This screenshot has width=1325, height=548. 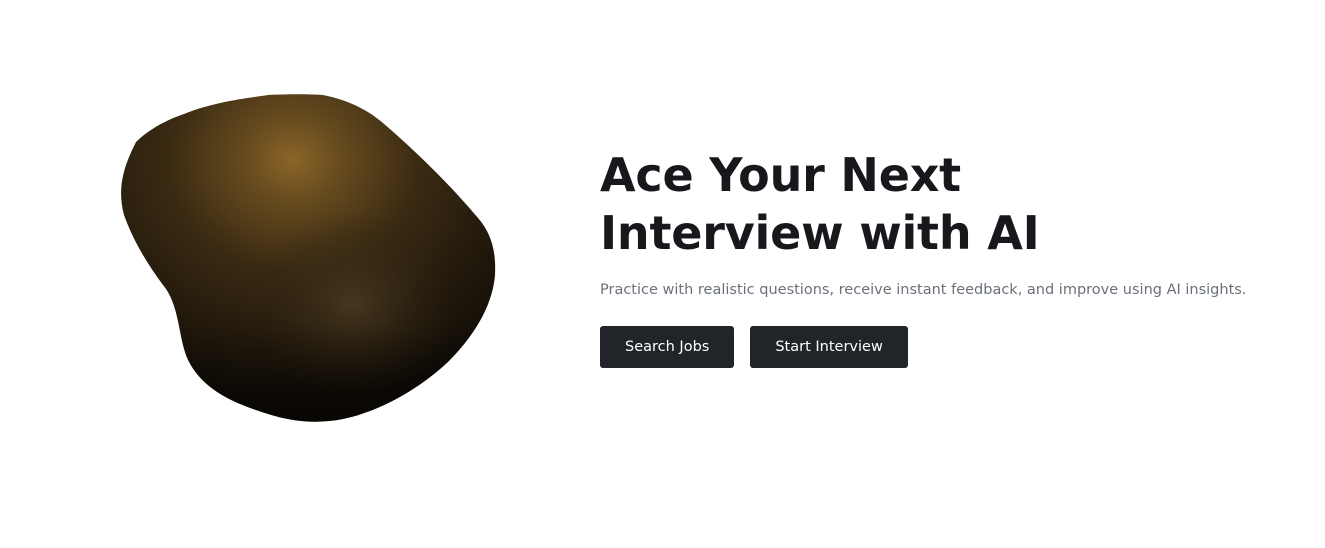 What do you see at coordinates (950, 347) in the screenshot?
I see `hero-actions: Search Jobs Start Interview` at bounding box center [950, 347].